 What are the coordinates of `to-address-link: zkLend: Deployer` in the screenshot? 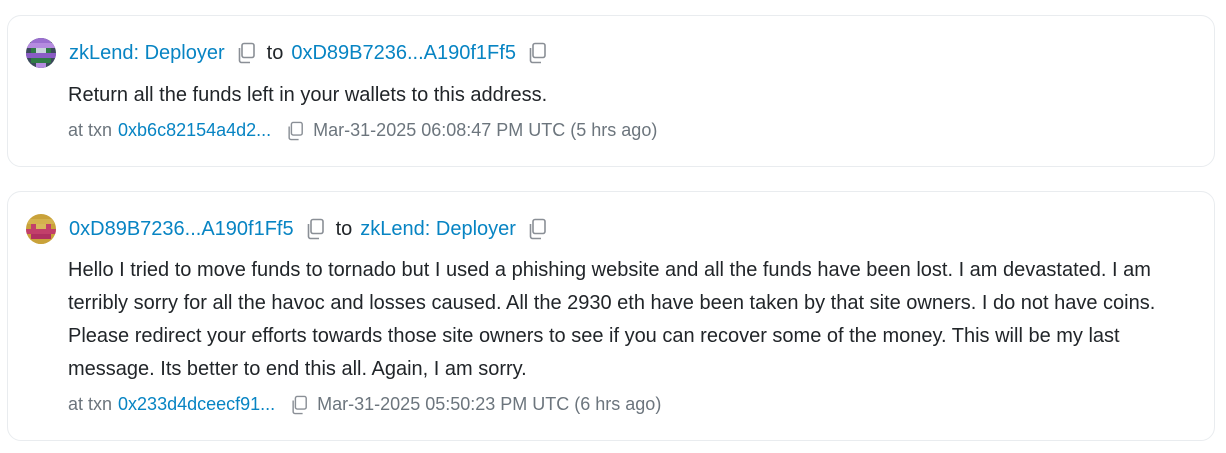 It's located at (438, 229).